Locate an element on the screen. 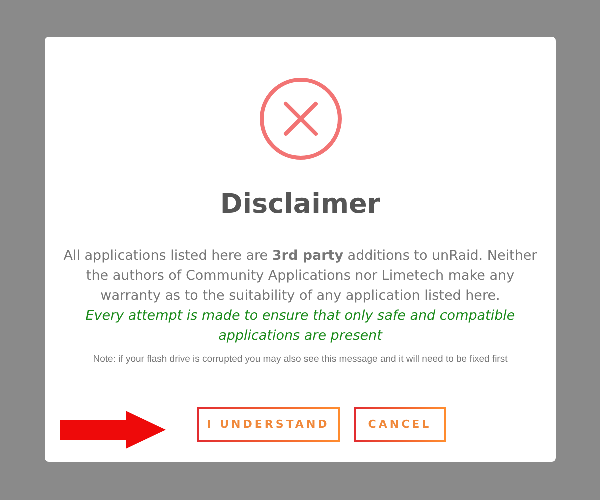 Image resolution: width=600 pixels, height=500 pixels. dialog-title: Disclaimer is located at coordinates (300, 204).